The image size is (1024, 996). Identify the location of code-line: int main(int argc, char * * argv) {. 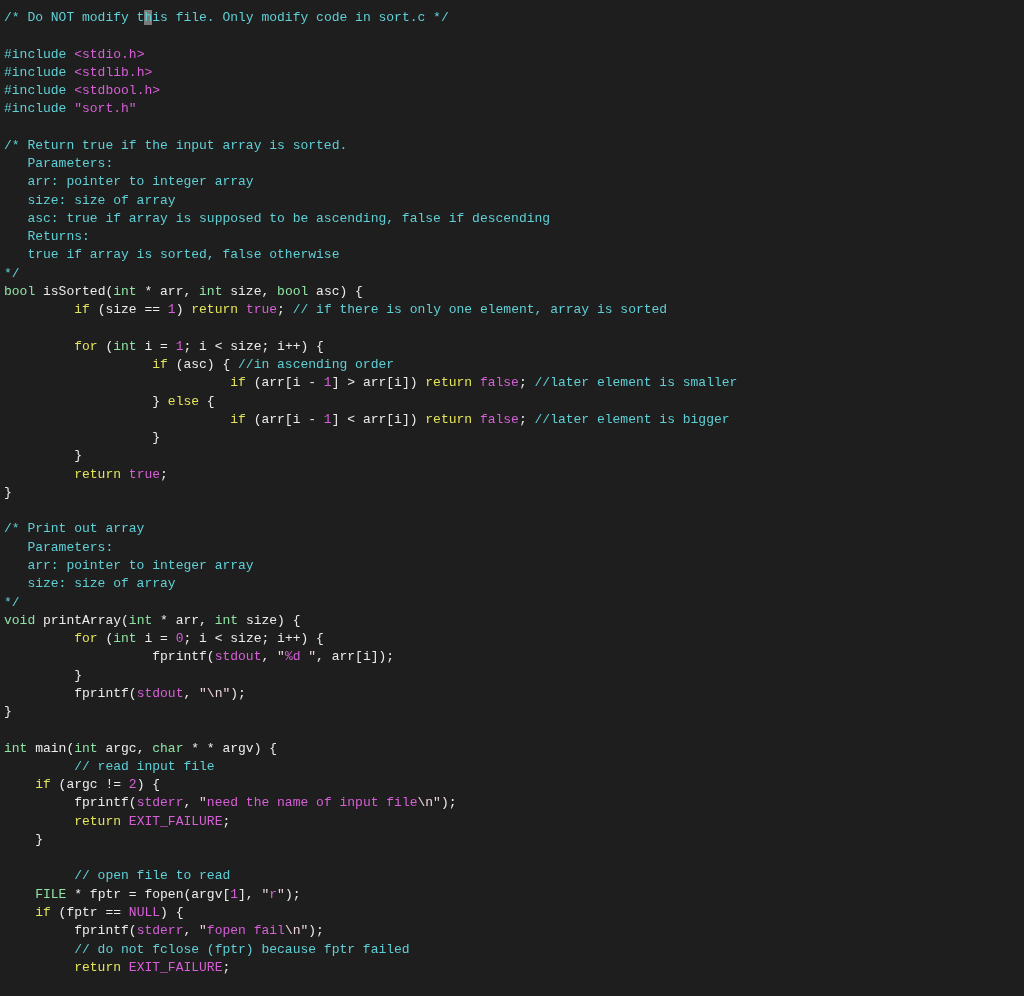
(141, 748).